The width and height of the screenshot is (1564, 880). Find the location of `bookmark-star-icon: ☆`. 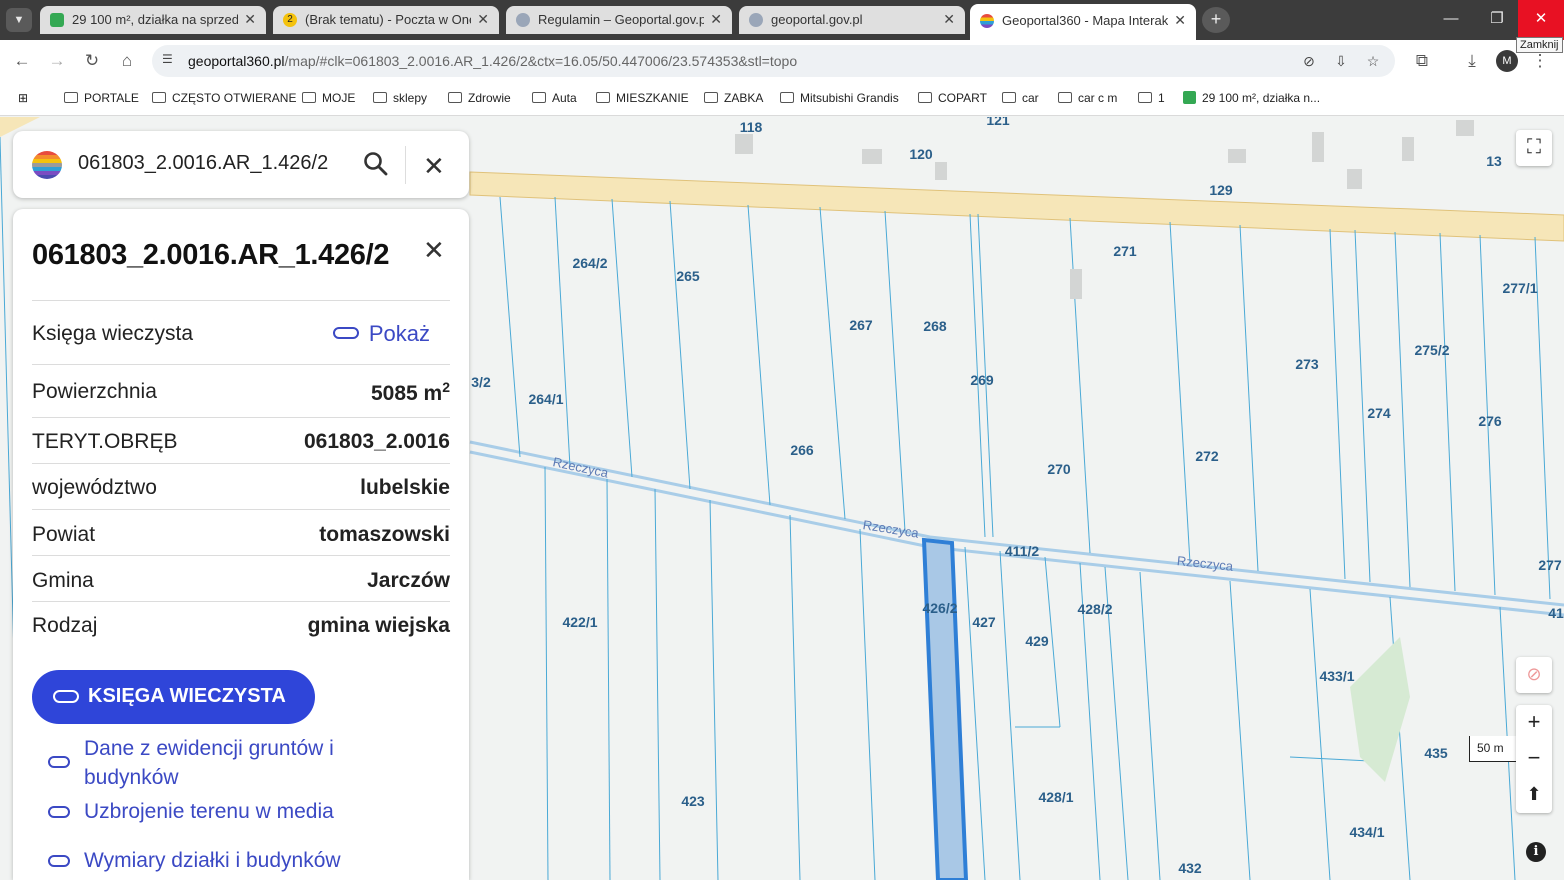

bookmark-star-icon: ☆ is located at coordinates (1373, 62).